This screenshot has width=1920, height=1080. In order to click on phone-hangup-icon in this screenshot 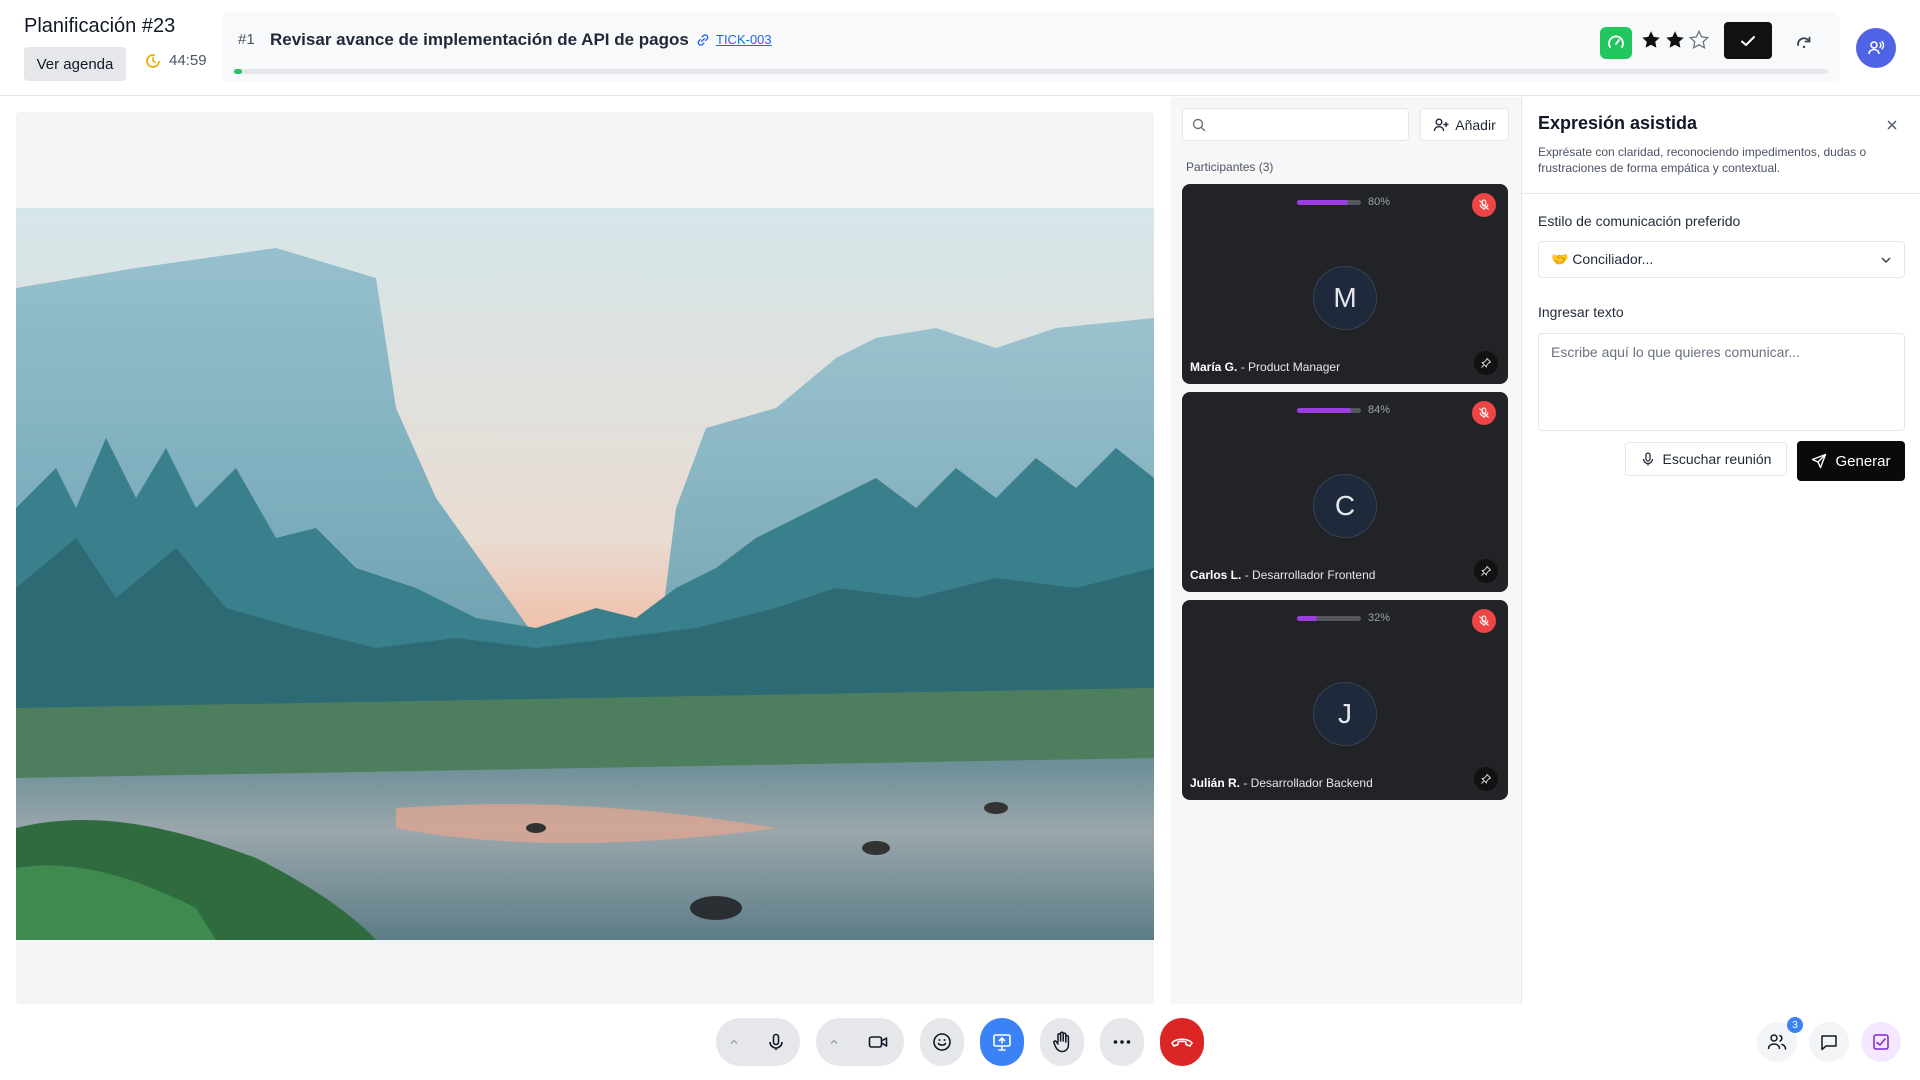, I will do `click(1182, 1042)`.